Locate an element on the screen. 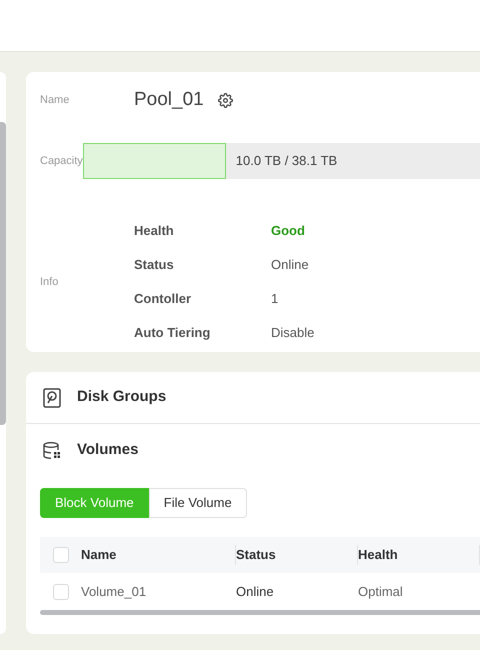 Image resolution: width=480 pixels, height=650 pixels. info-label: Status is located at coordinates (154, 265).